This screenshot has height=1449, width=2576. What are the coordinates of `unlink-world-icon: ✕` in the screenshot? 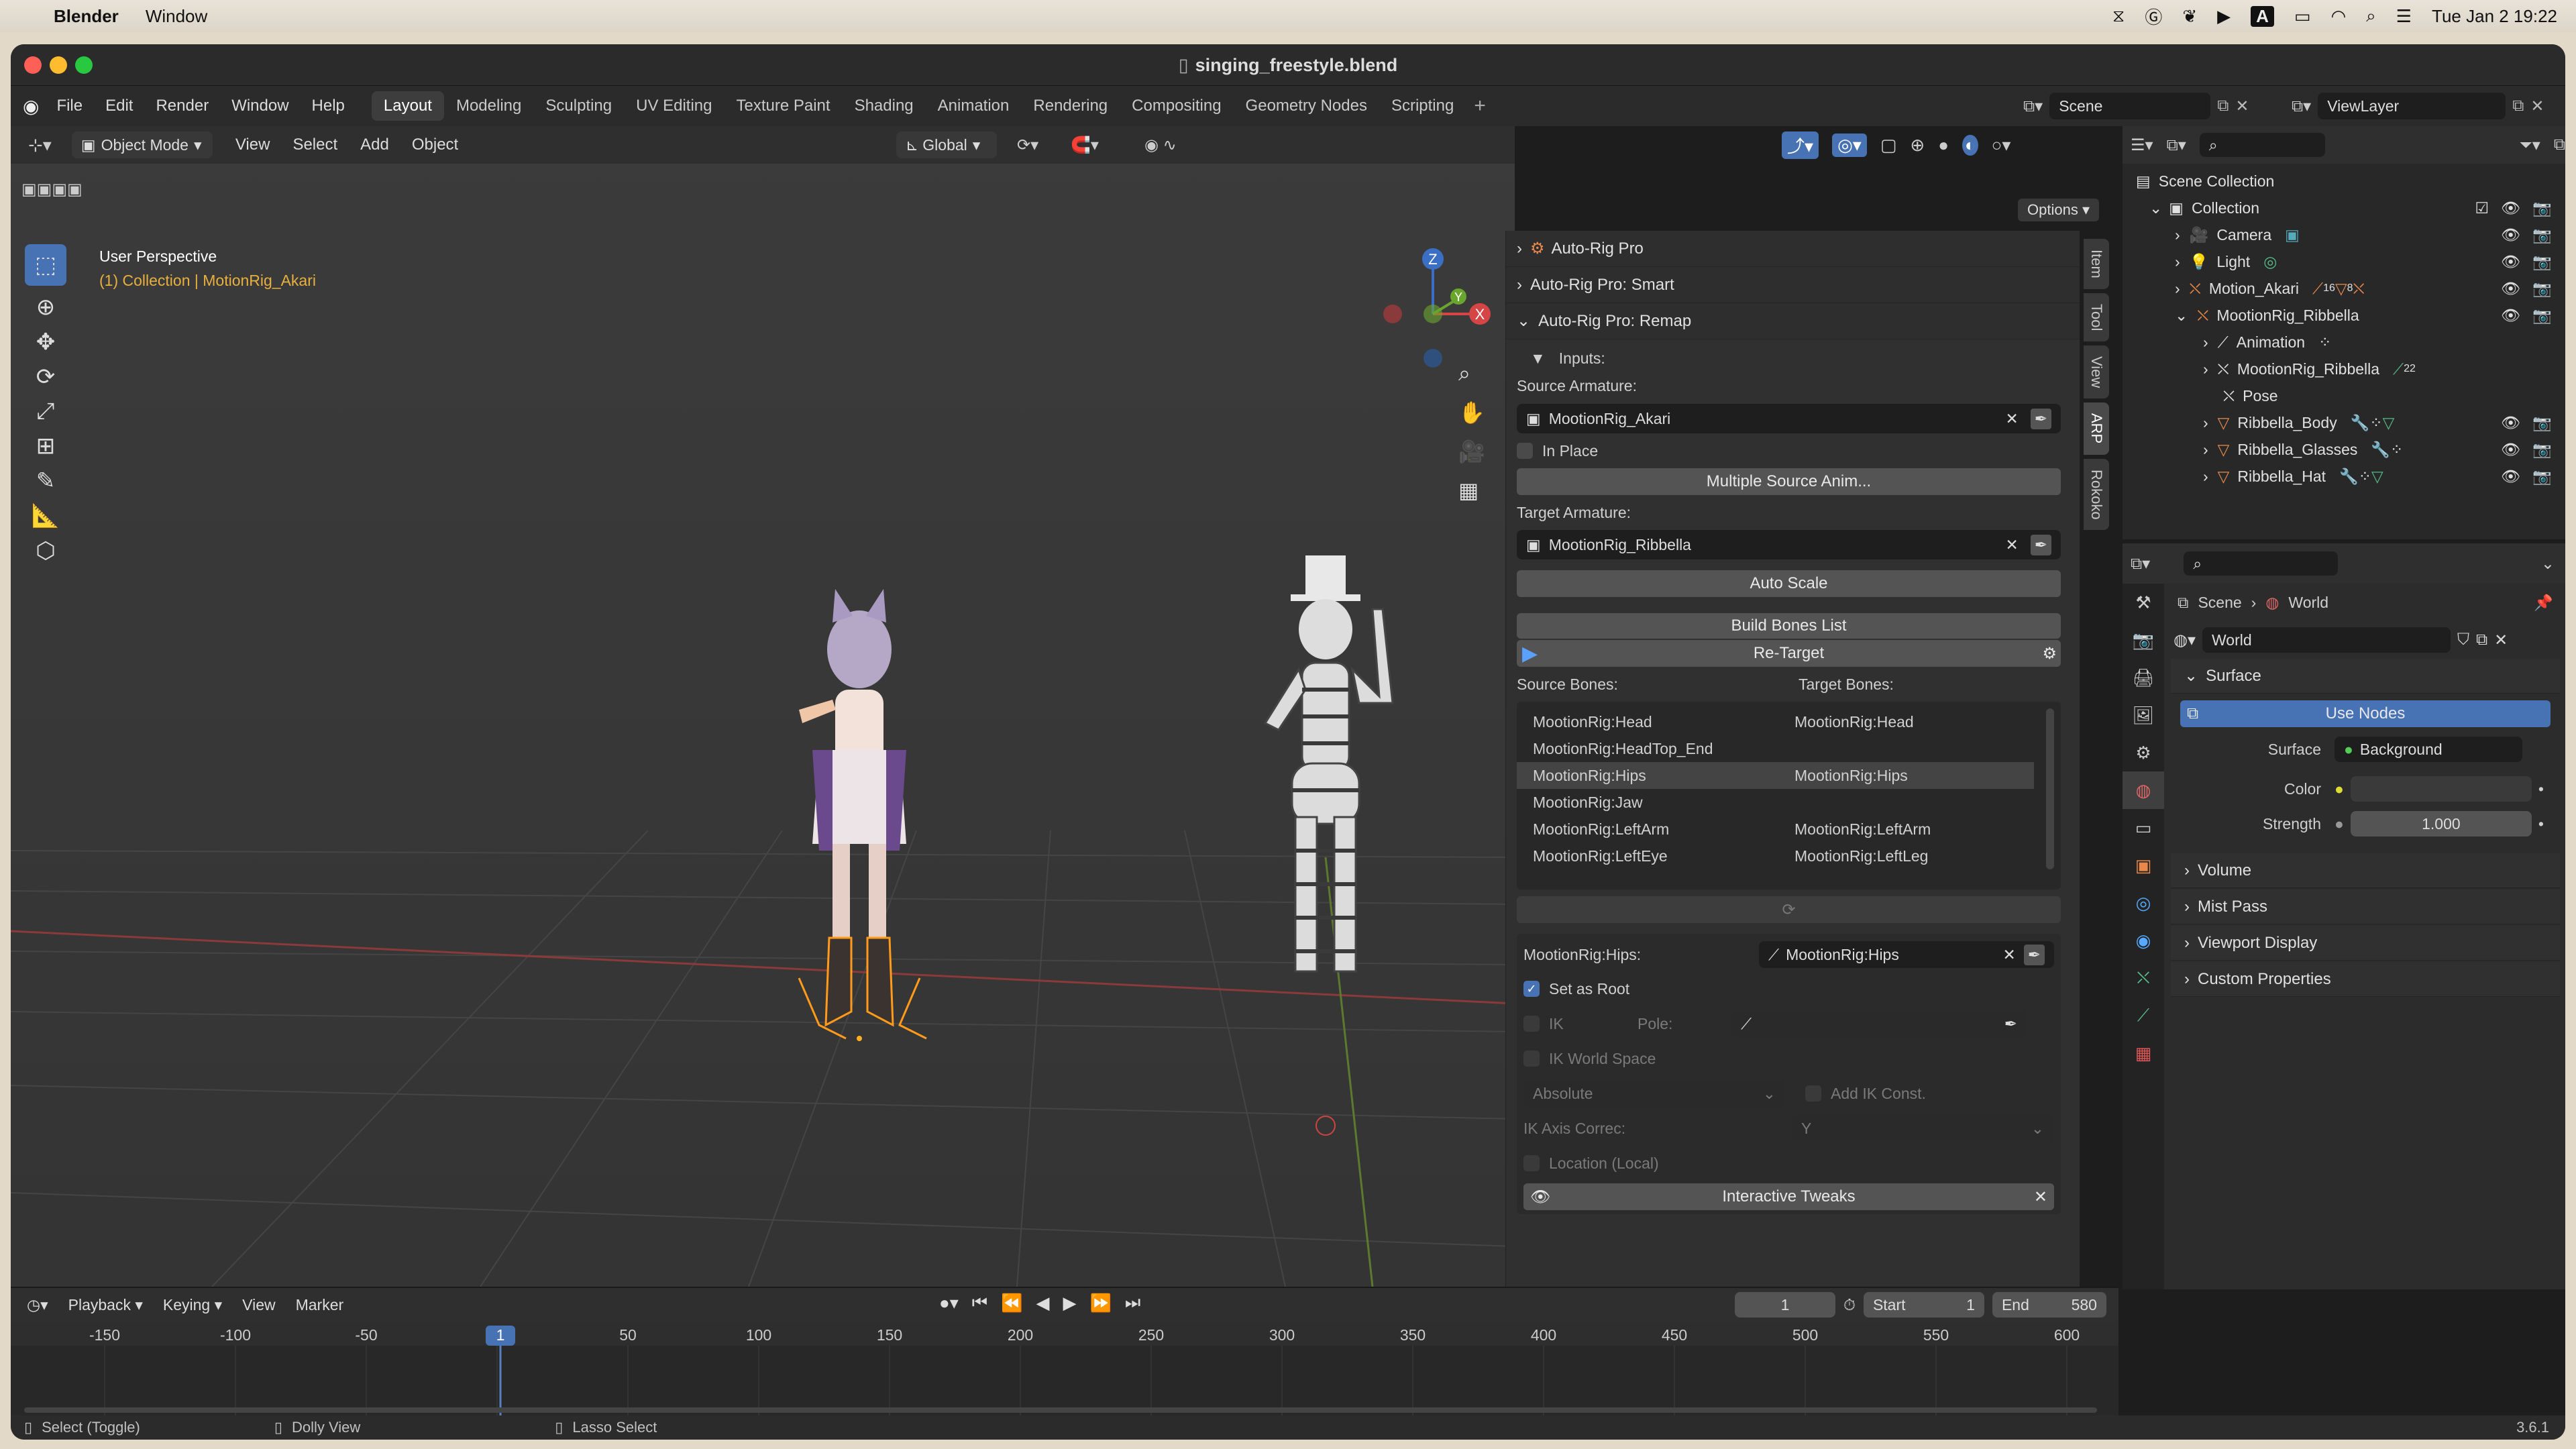 It's located at (2501, 640).